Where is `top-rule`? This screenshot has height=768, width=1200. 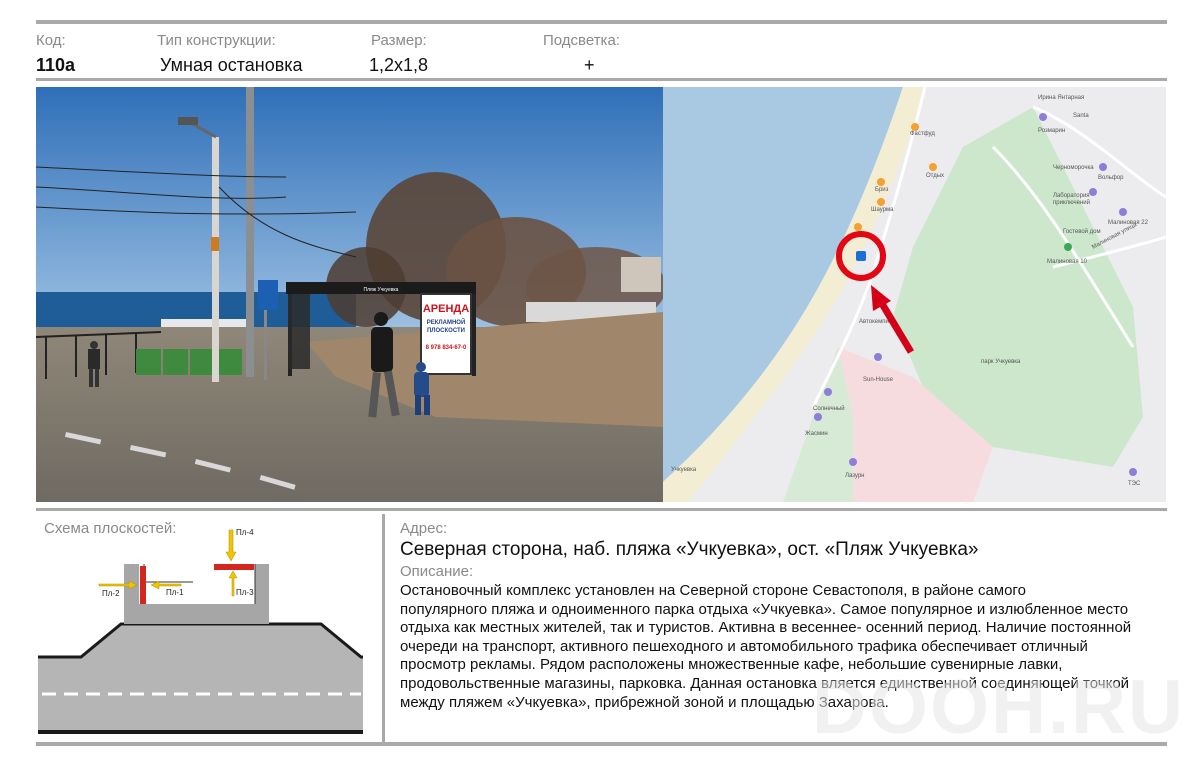
top-rule is located at coordinates (601, 22).